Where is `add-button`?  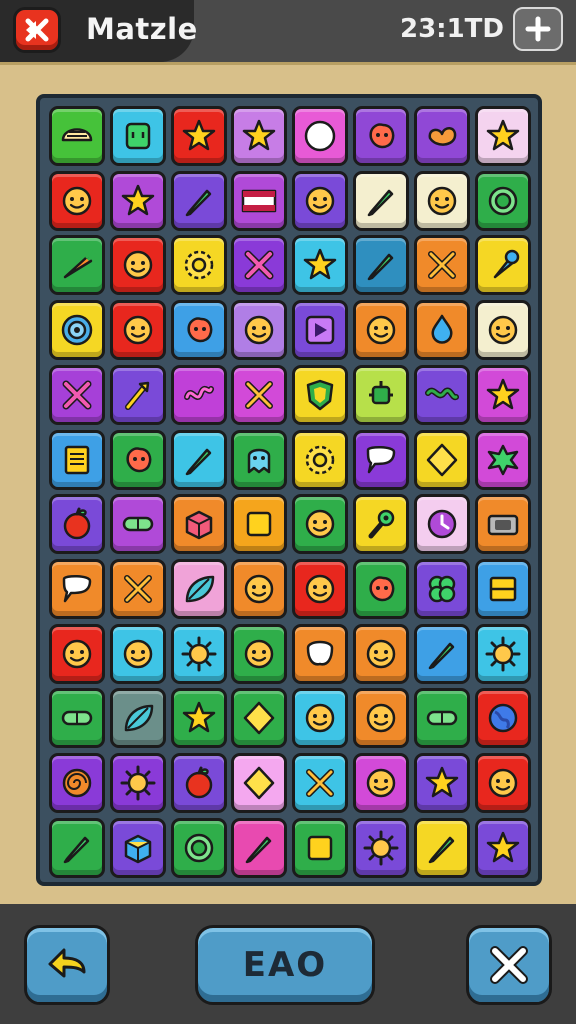
add-button is located at coordinates (538, 29).